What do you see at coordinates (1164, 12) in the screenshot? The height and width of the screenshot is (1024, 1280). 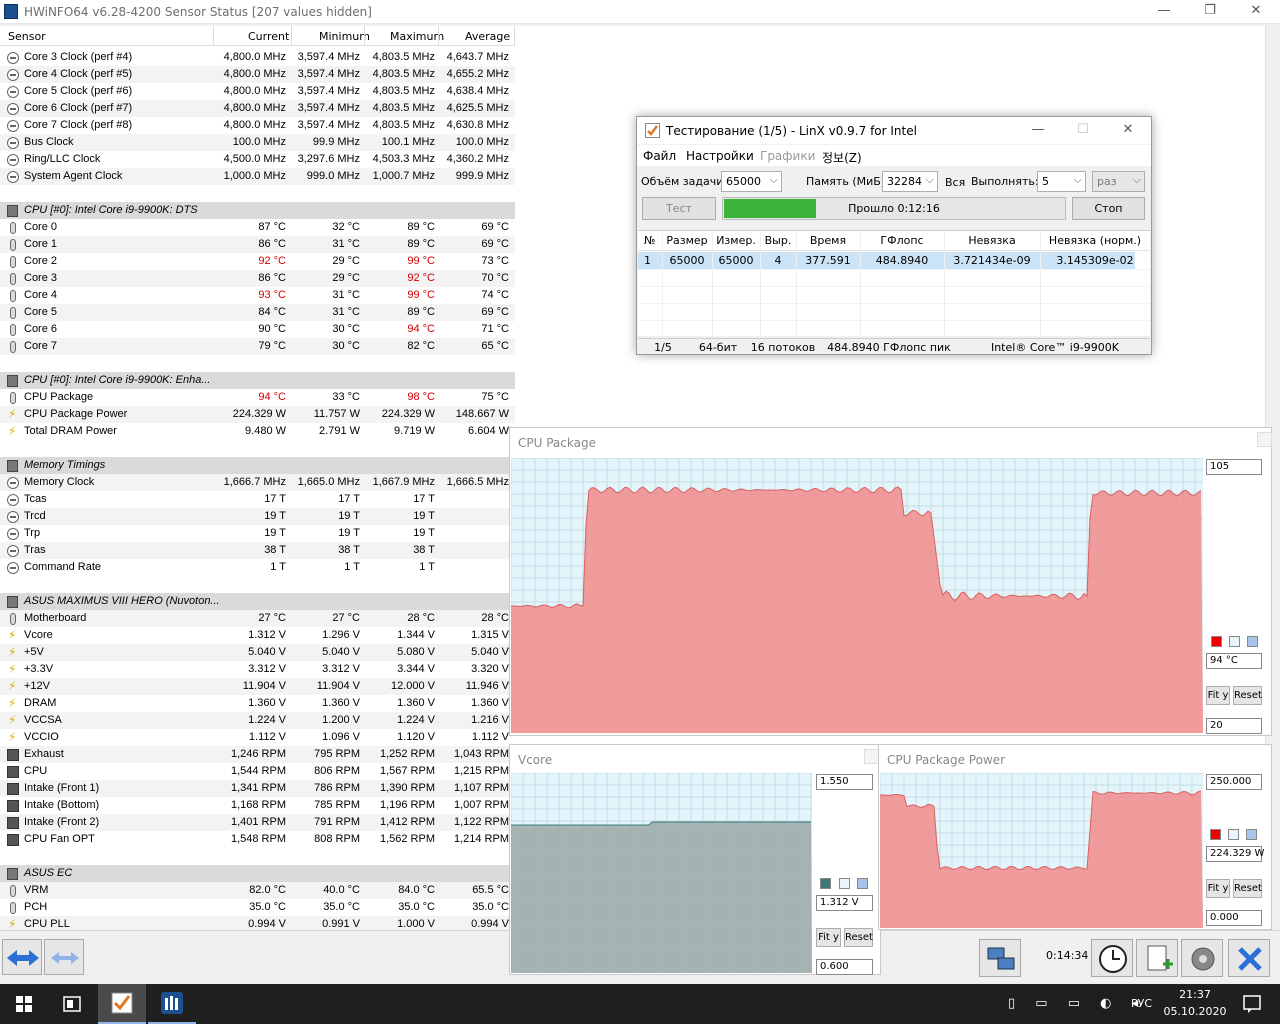 I see `minimize-button: —` at bounding box center [1164, 12].